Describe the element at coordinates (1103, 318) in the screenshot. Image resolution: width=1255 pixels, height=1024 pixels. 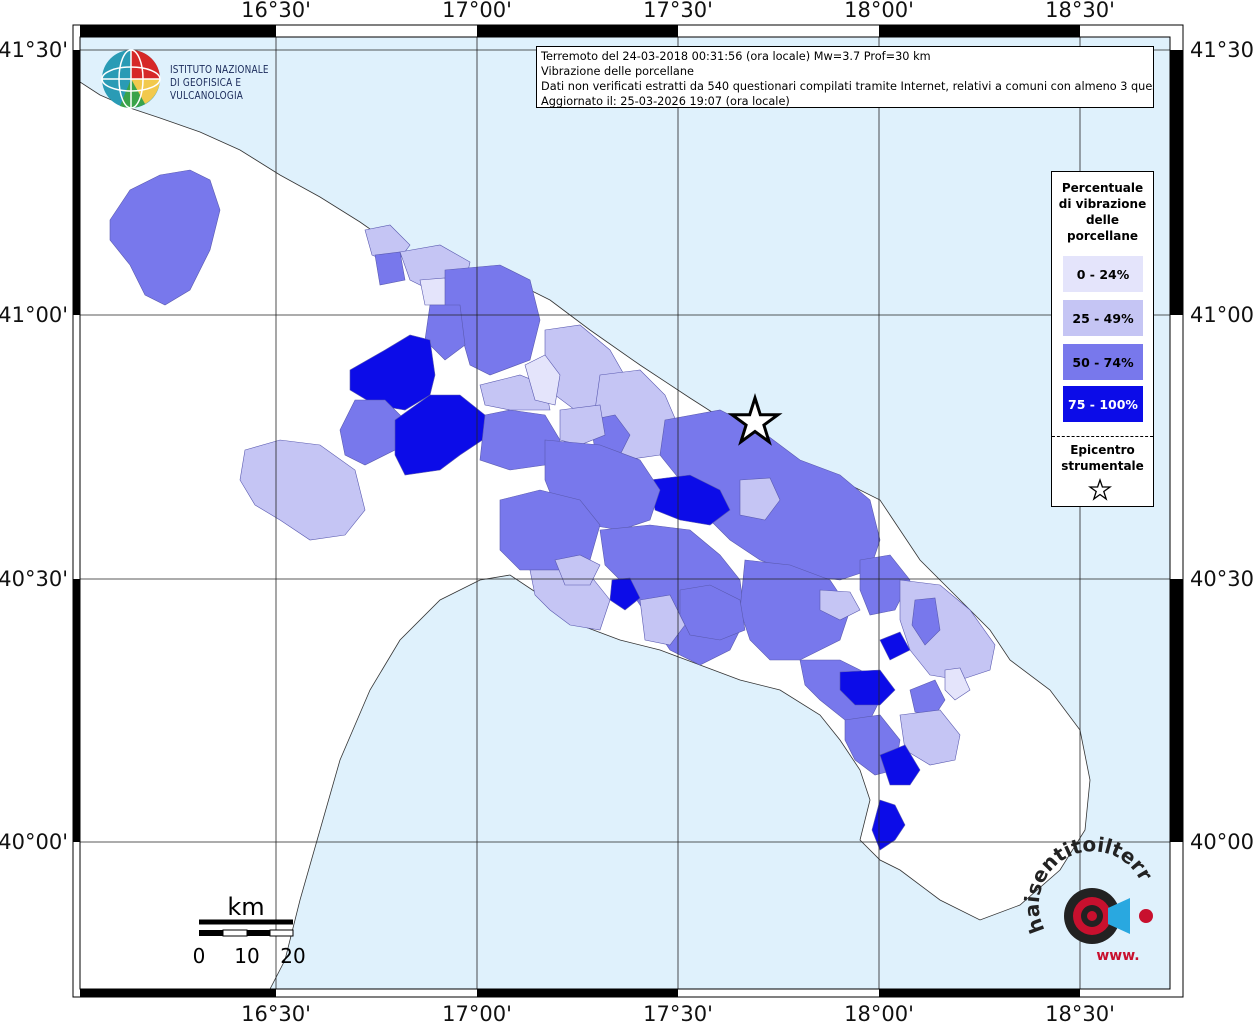
I see `legend-item-25-49: 25 - 49%` at that location.